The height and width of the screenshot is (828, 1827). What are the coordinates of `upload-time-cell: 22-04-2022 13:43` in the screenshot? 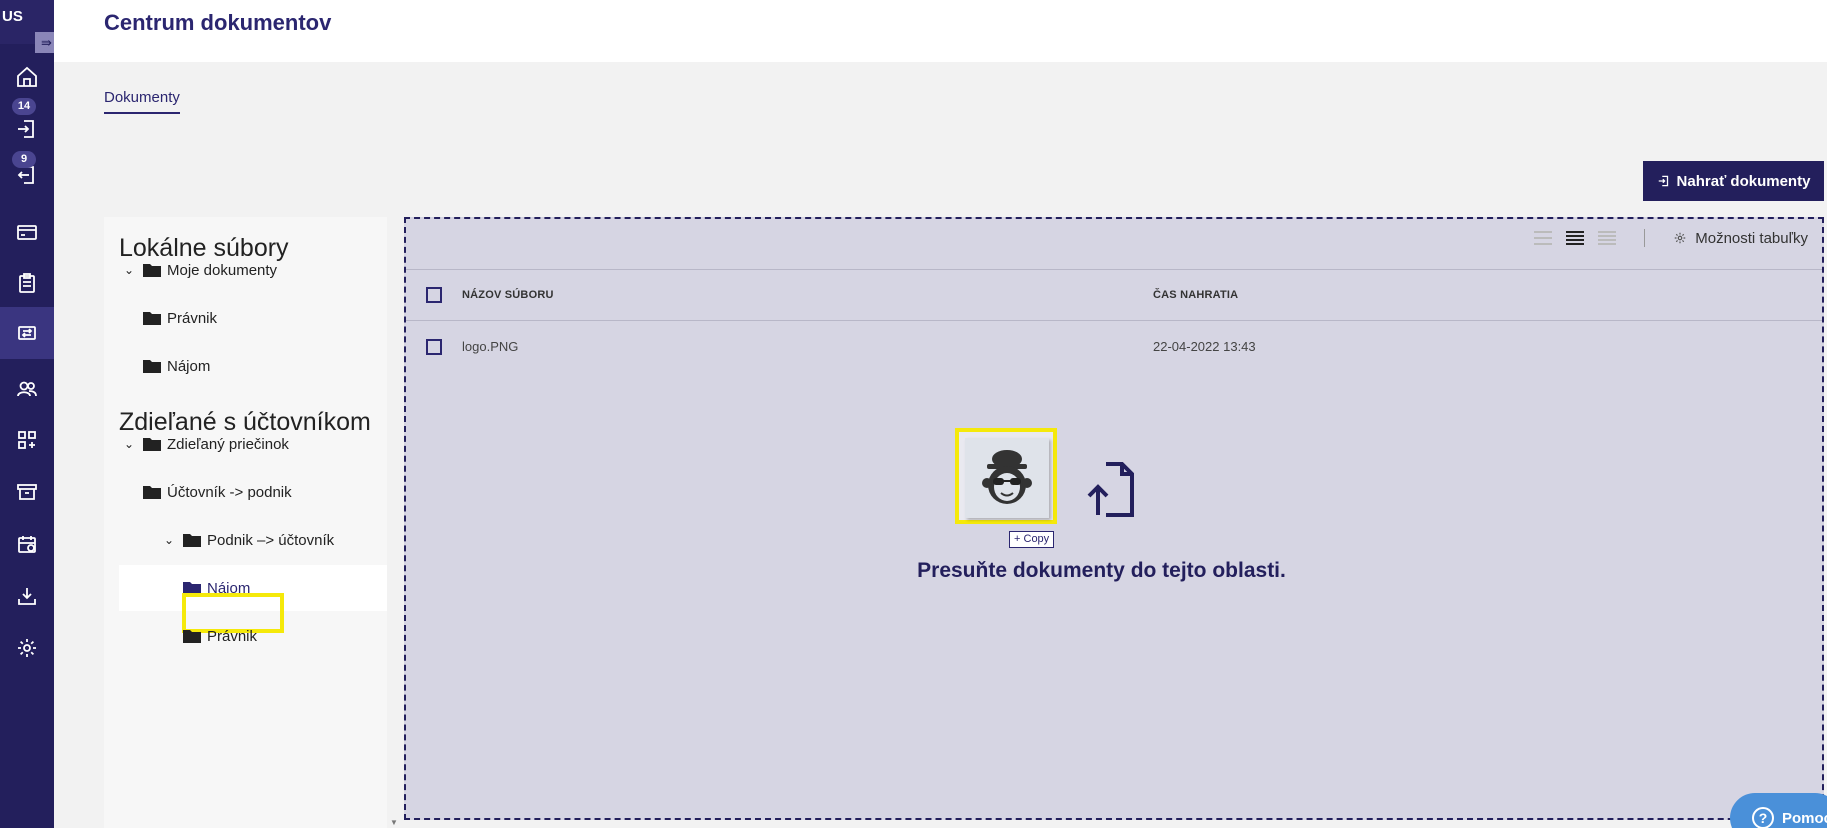 It's located at (1204, 346).